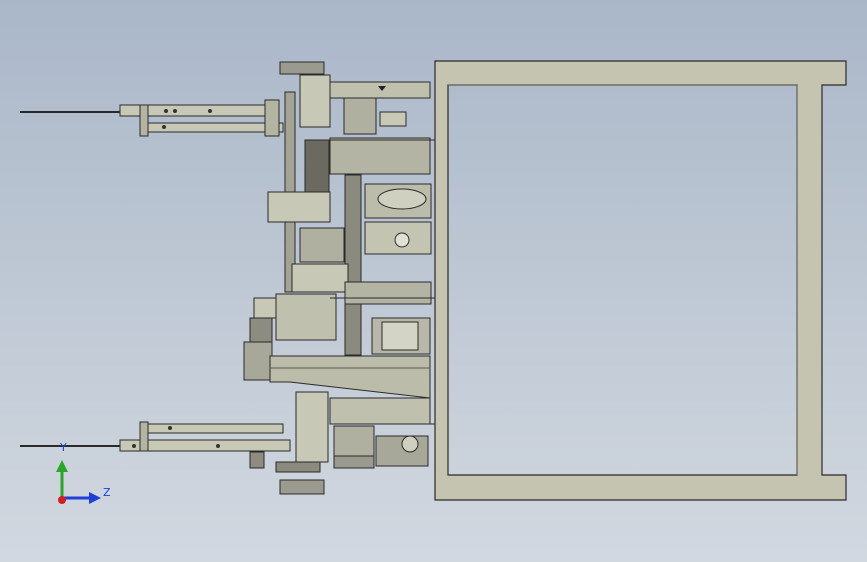  Describe the element at coordinates (63, 447) in the screenshot. I see `y-axis-label: Y` at that location.